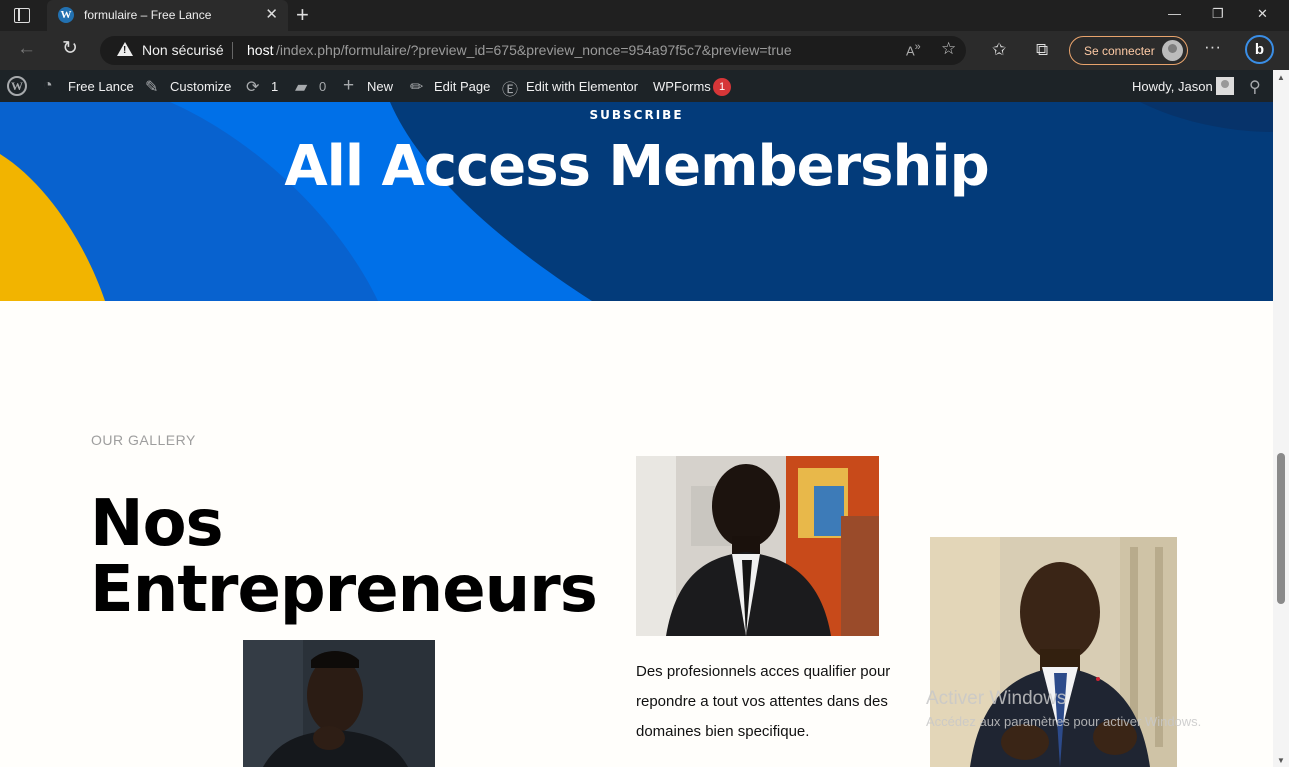 The height and width of the screenshot is (767, 1289). What do you see at coordinates (301, 87) in the screenshot?
I see `comments-icon: ▰` at bounding box center [301, 87].